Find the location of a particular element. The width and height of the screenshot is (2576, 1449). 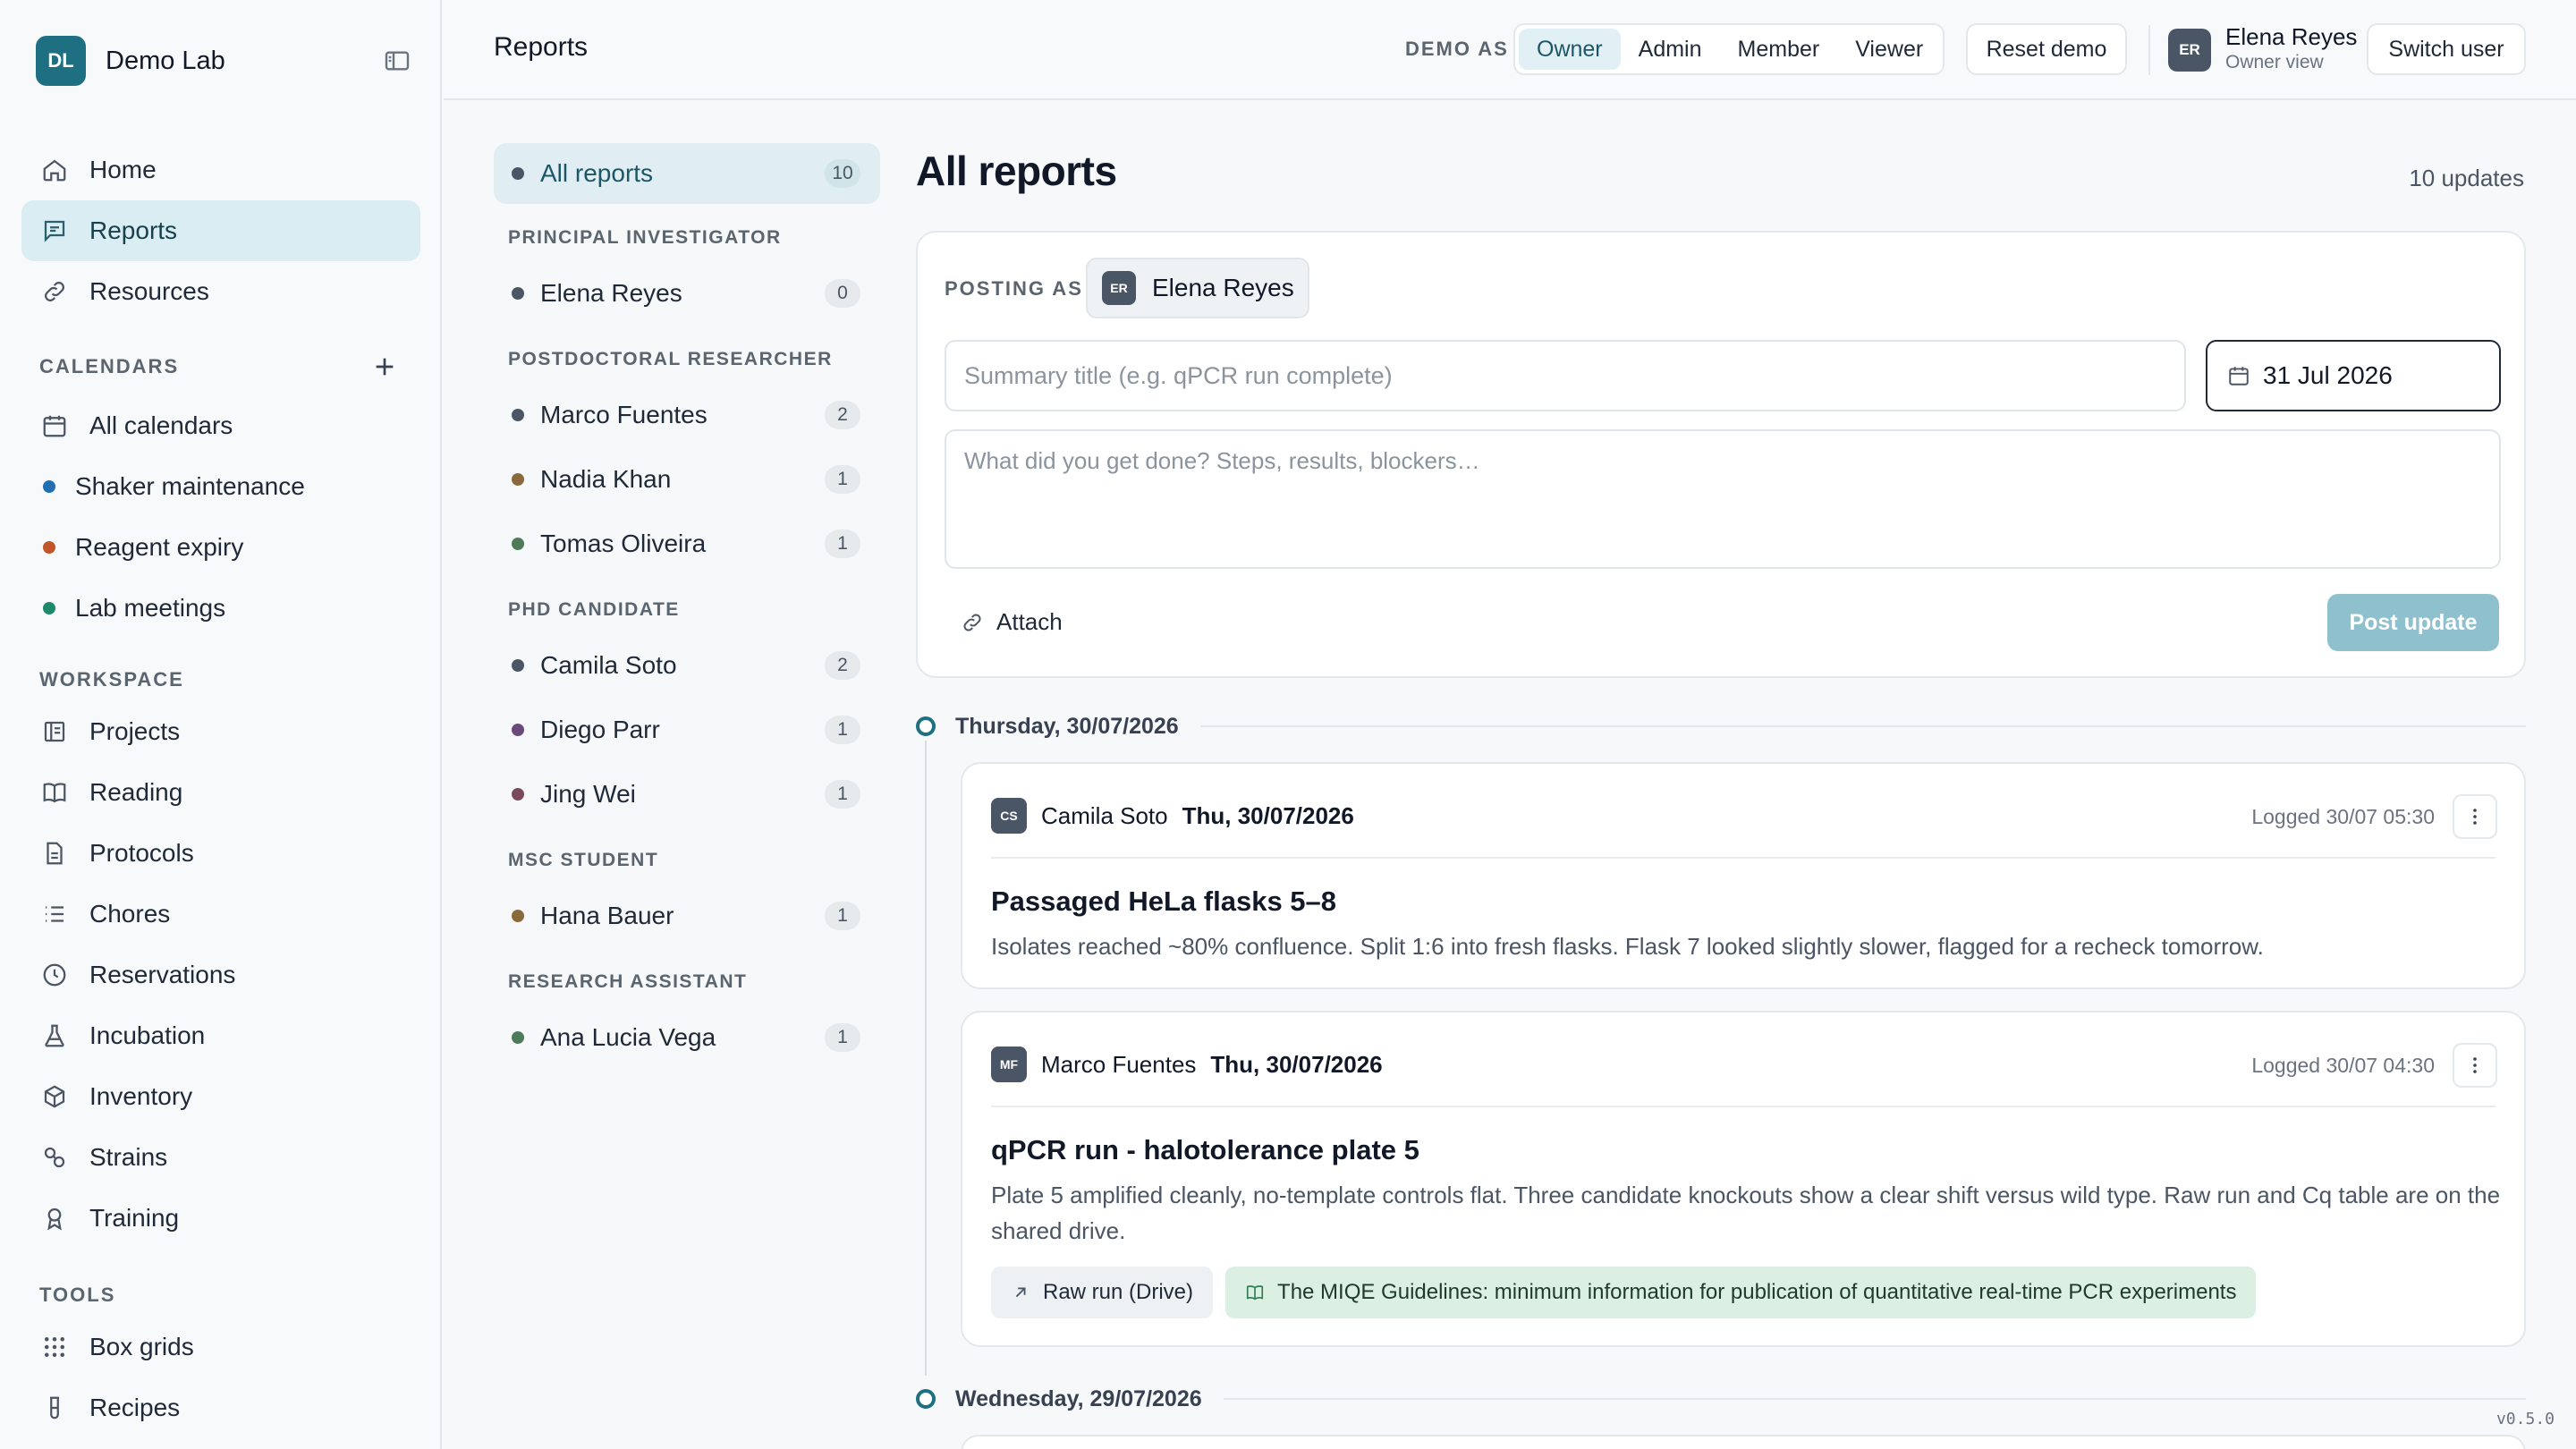

filter-label: Tomas Oliveira is located at coordinates (623, 543).